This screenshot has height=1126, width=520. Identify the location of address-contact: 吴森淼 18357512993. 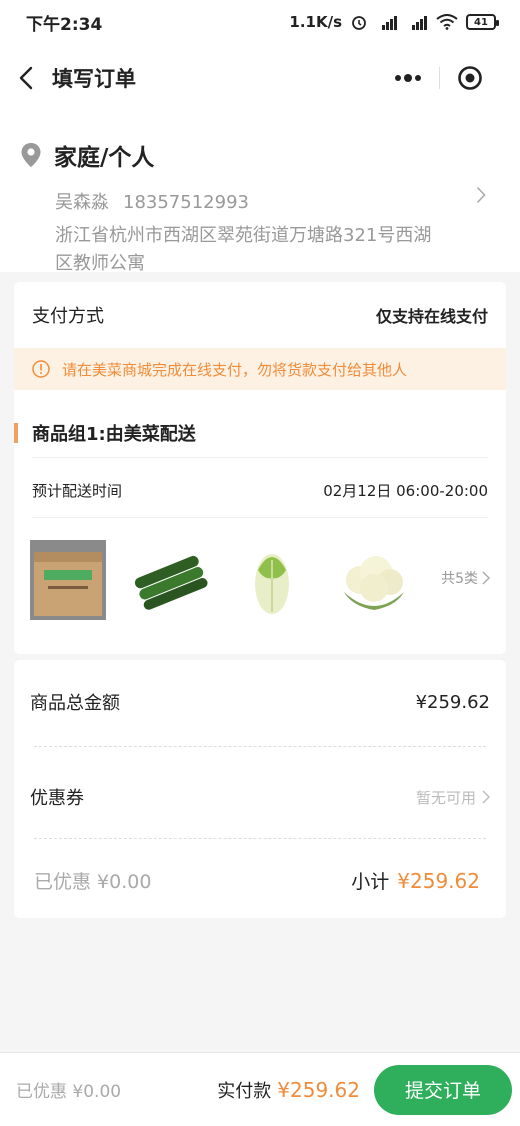
(277, 201).